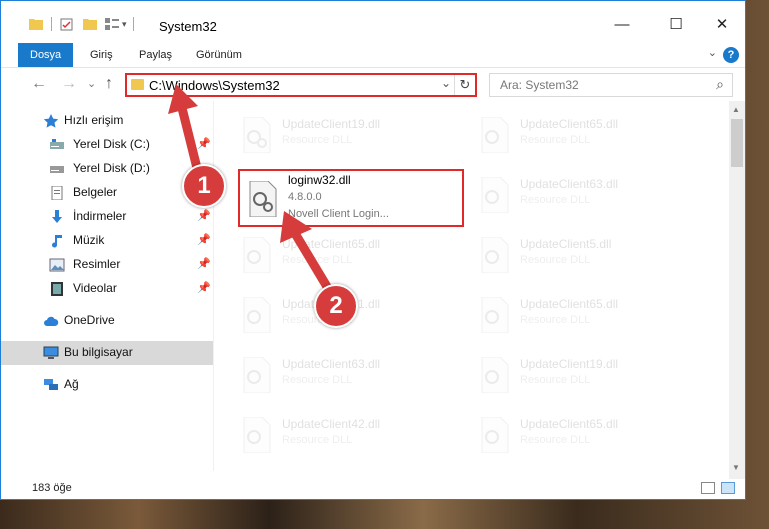  I want to click on item-count: 183 öğe, so click(52, 488).